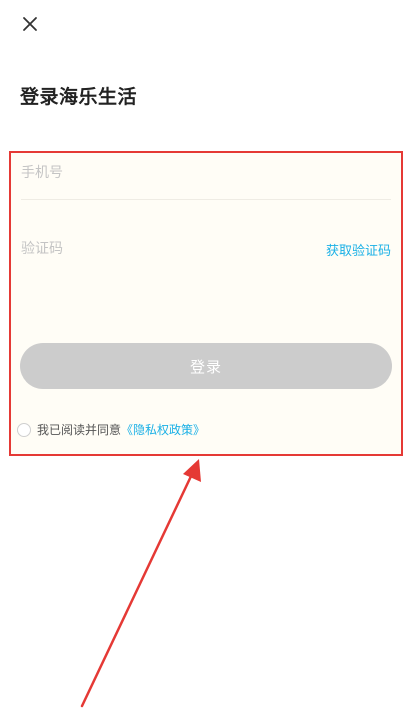 This screenshot has width=414, height=720. Describe the element at coordinates (358, 249) in the screenshot. I see `get-code-button: 获取验证码` at that location.